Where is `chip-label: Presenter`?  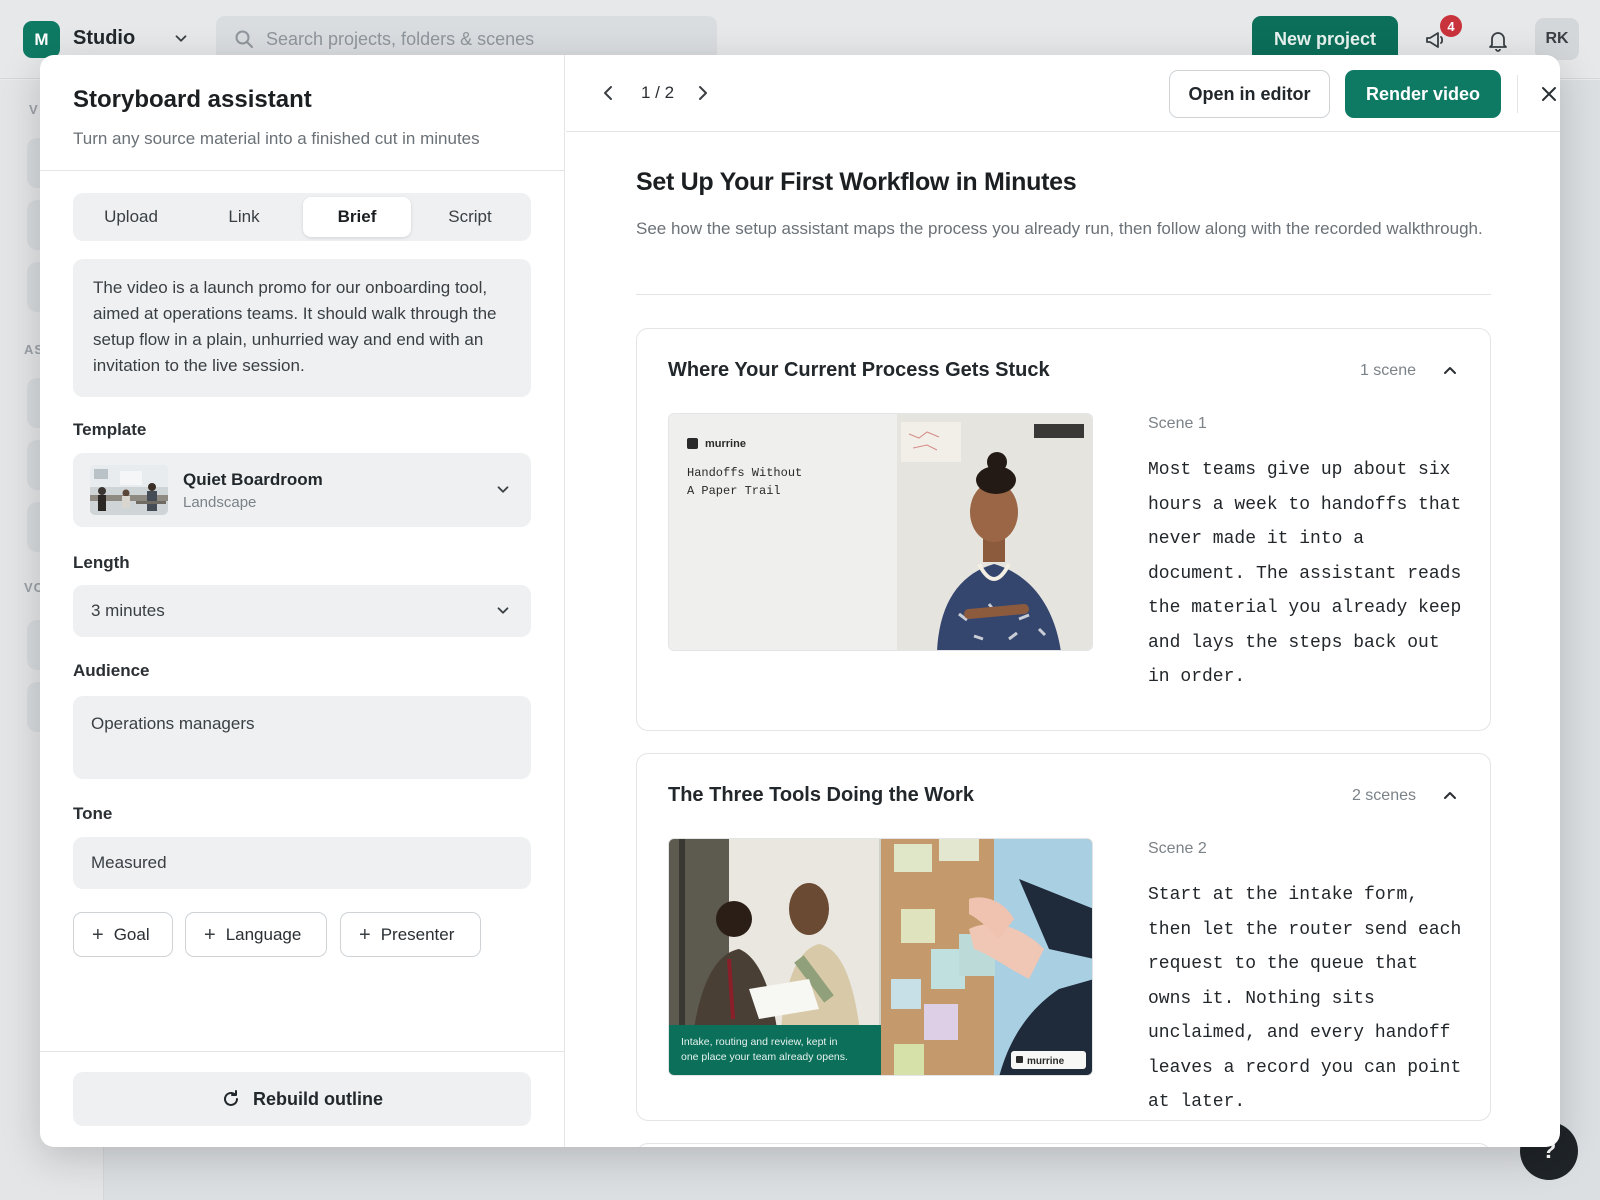 chip-label: Presenter is located at coordinates (417, 934).